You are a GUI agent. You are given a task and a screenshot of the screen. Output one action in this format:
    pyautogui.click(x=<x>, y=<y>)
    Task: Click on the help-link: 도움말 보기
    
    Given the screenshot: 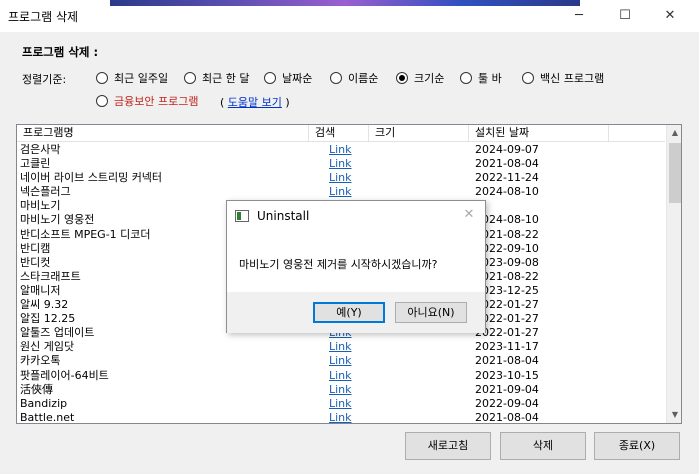 What is the action you would take?
    pyautogui.click(x=255, y=102)
    